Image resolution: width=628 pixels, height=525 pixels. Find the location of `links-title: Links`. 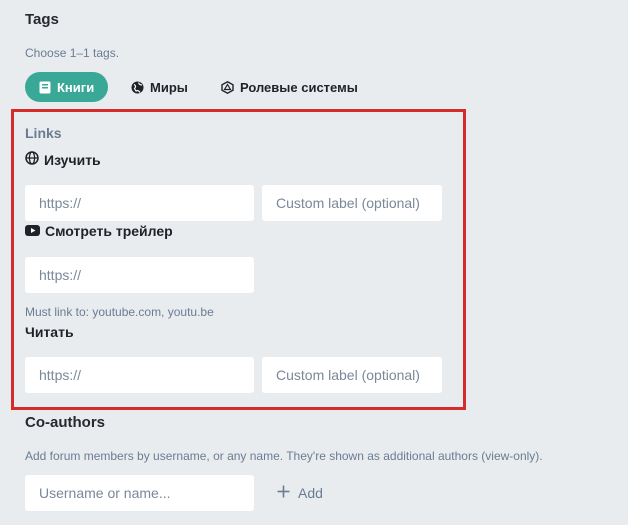

links-title: Links is located at coordinates (43, 133).